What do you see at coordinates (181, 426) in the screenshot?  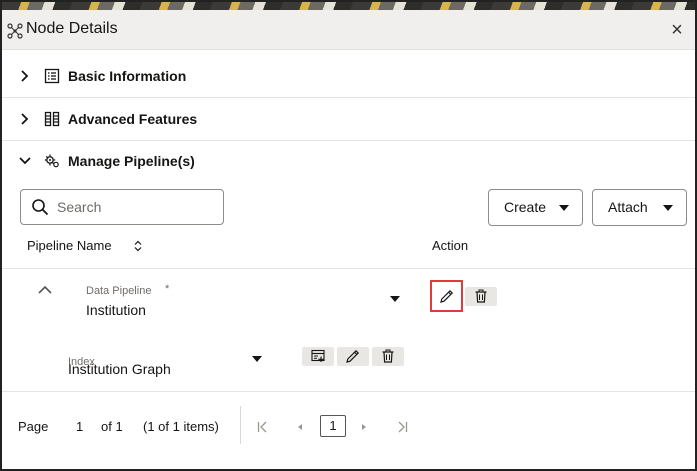 I see `items-summary: (1 of 1 items)` at bounding box center [181, 426].